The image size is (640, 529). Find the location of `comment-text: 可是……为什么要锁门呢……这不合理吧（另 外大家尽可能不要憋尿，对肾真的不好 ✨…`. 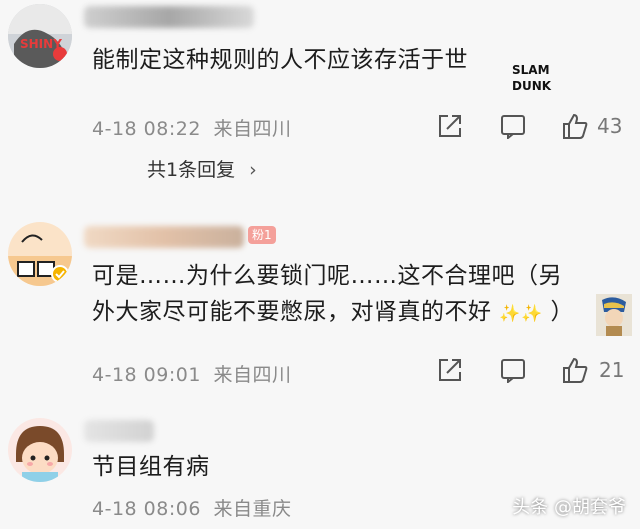

comment-text: 可是……为什么要锁门呢……这不合理吧（另 外大家尽可能不要憋尿，对肾真的不好 ✨… is located at coordinates (333, 295).